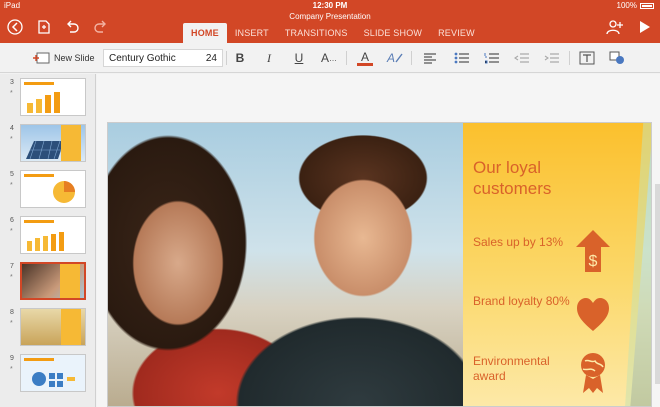 Image resolution: width=660 pixels, height=407 pixels. What do you see at coordinates (12, 128) in the screenshot?
I see `slide-number: 4` at bounding box center [12, 128].